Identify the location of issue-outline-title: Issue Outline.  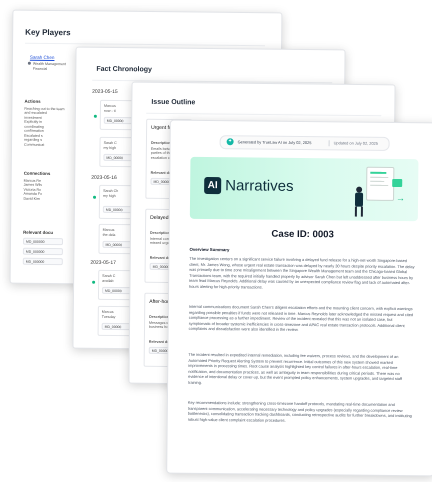
(173, 102).